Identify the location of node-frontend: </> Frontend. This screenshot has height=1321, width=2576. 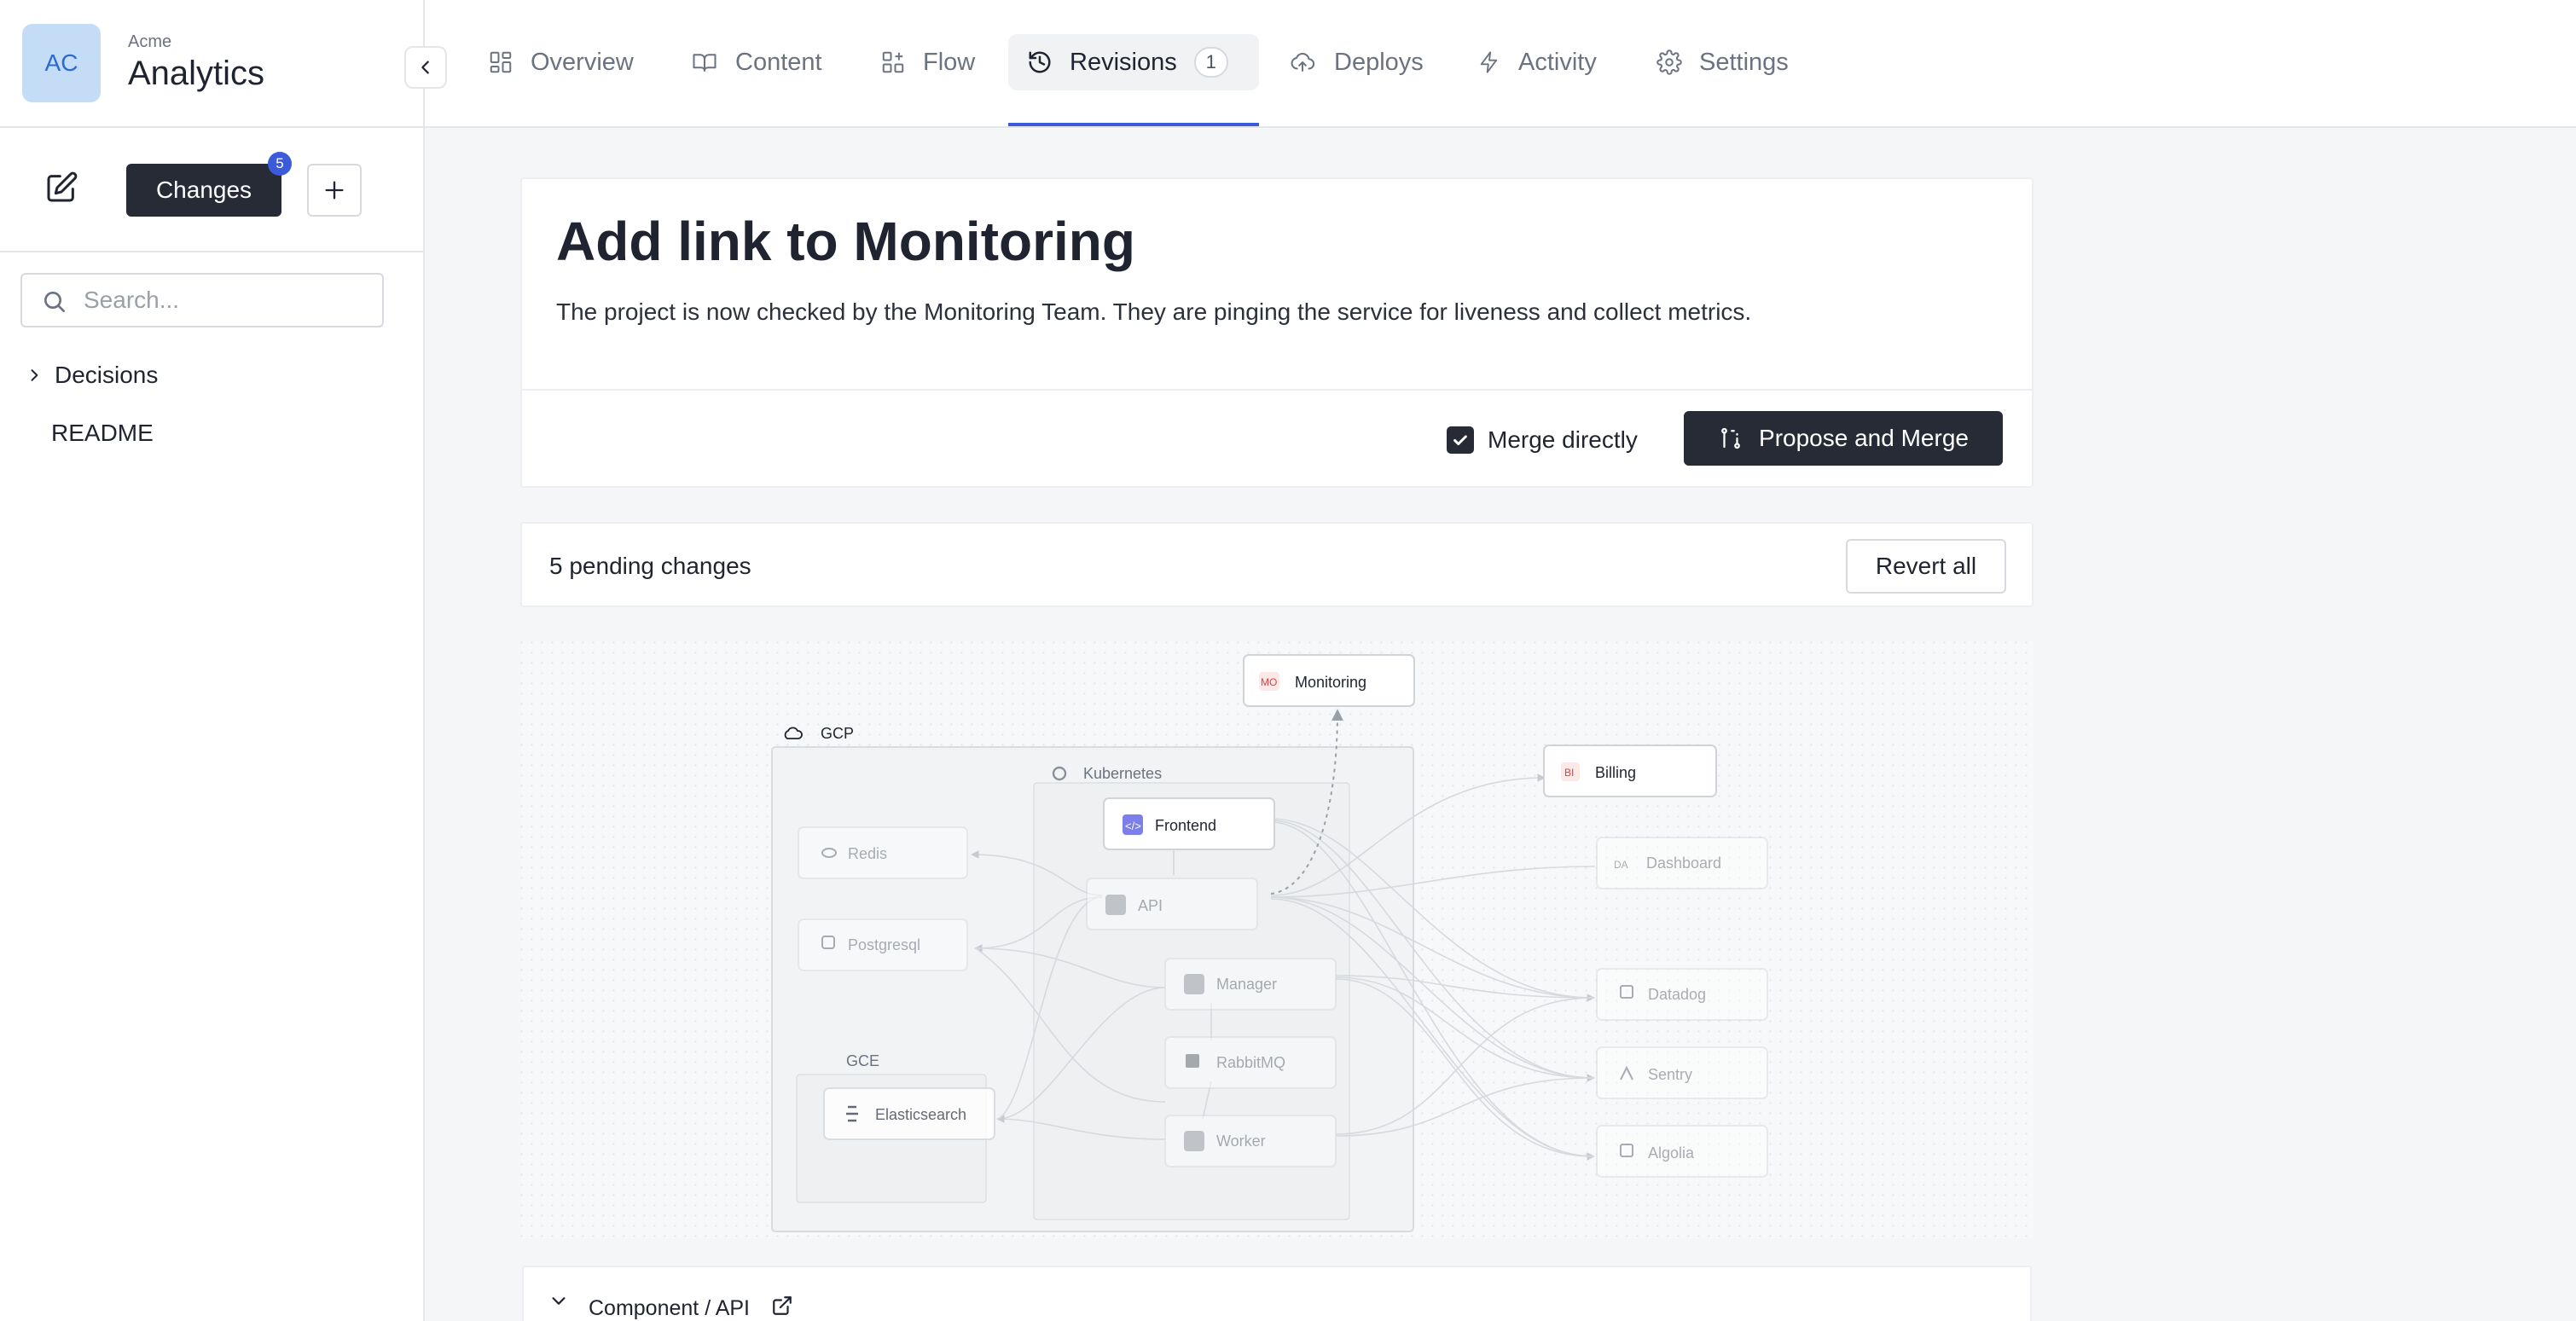
(1189, 824).